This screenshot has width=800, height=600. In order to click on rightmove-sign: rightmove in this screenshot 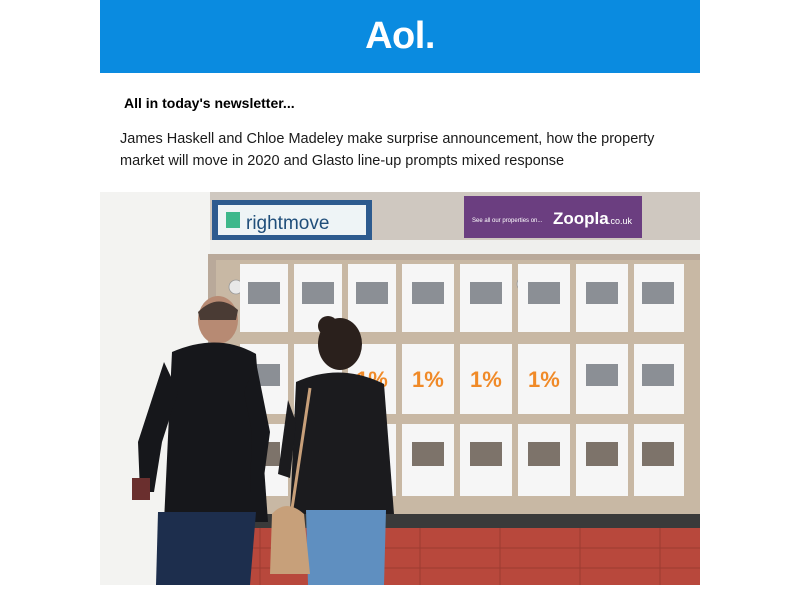, I will do `click(292, 220)`.